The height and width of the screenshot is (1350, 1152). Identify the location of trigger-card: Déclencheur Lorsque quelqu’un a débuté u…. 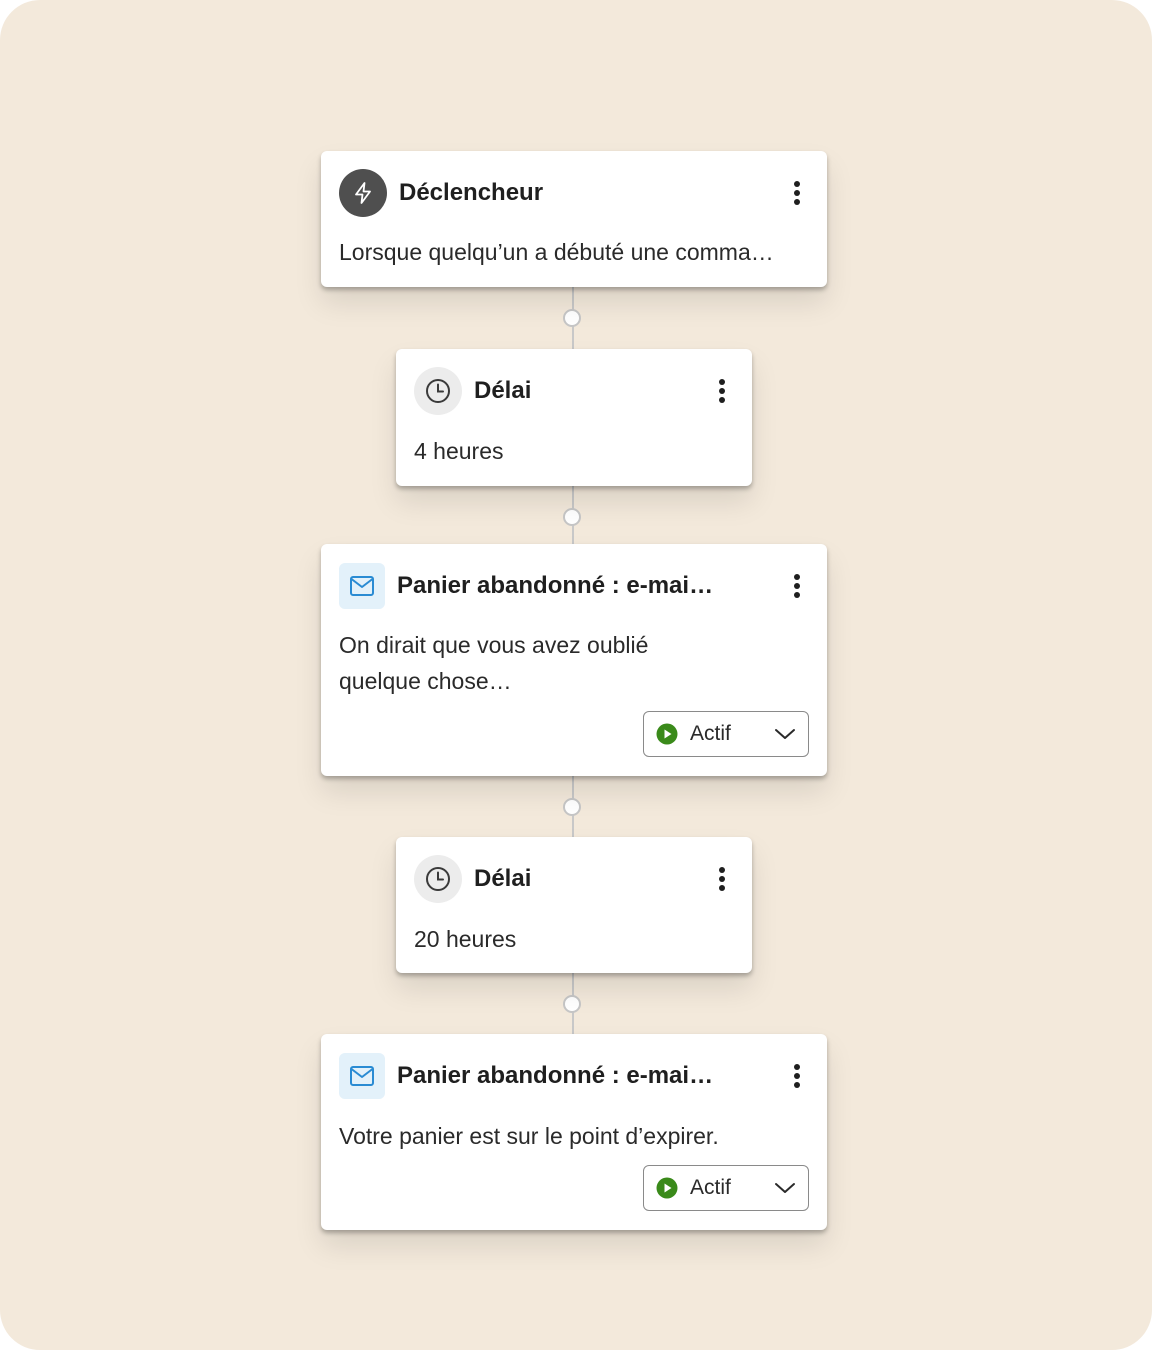
(574, 219).